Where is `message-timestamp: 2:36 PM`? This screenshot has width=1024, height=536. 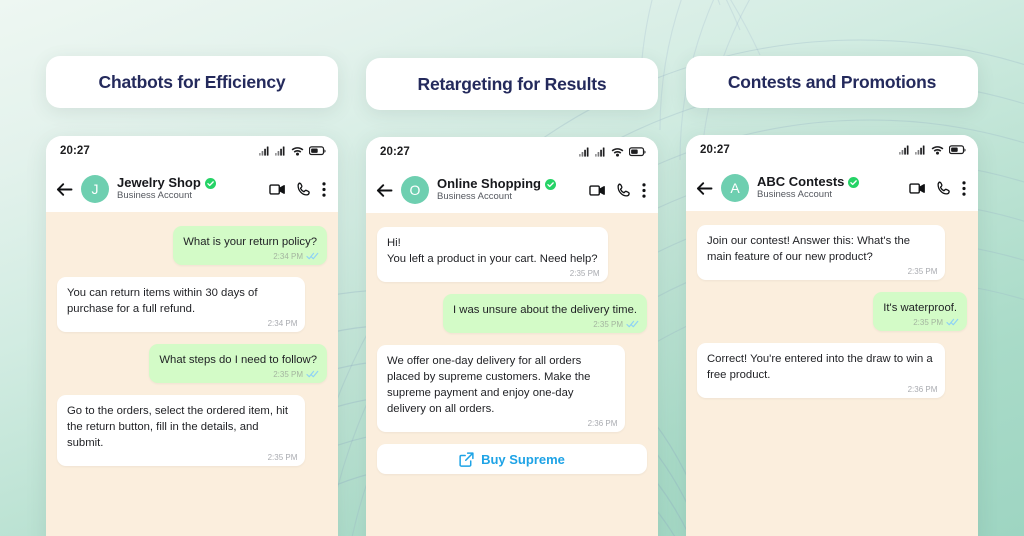 message-timestamp: 2:36 PM is located at coordinates (602, 423).